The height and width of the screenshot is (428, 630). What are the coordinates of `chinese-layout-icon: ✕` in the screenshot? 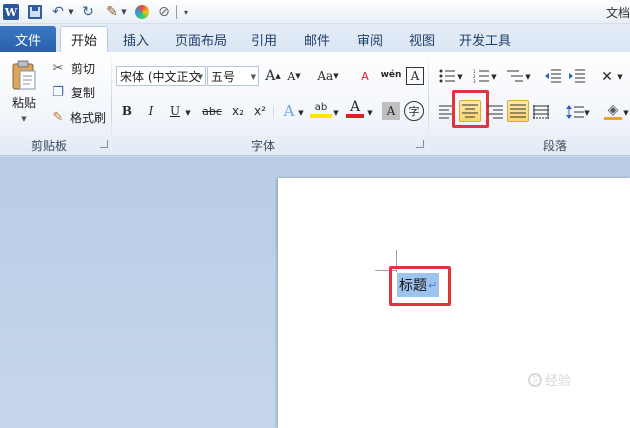 It's located at (607, 77).